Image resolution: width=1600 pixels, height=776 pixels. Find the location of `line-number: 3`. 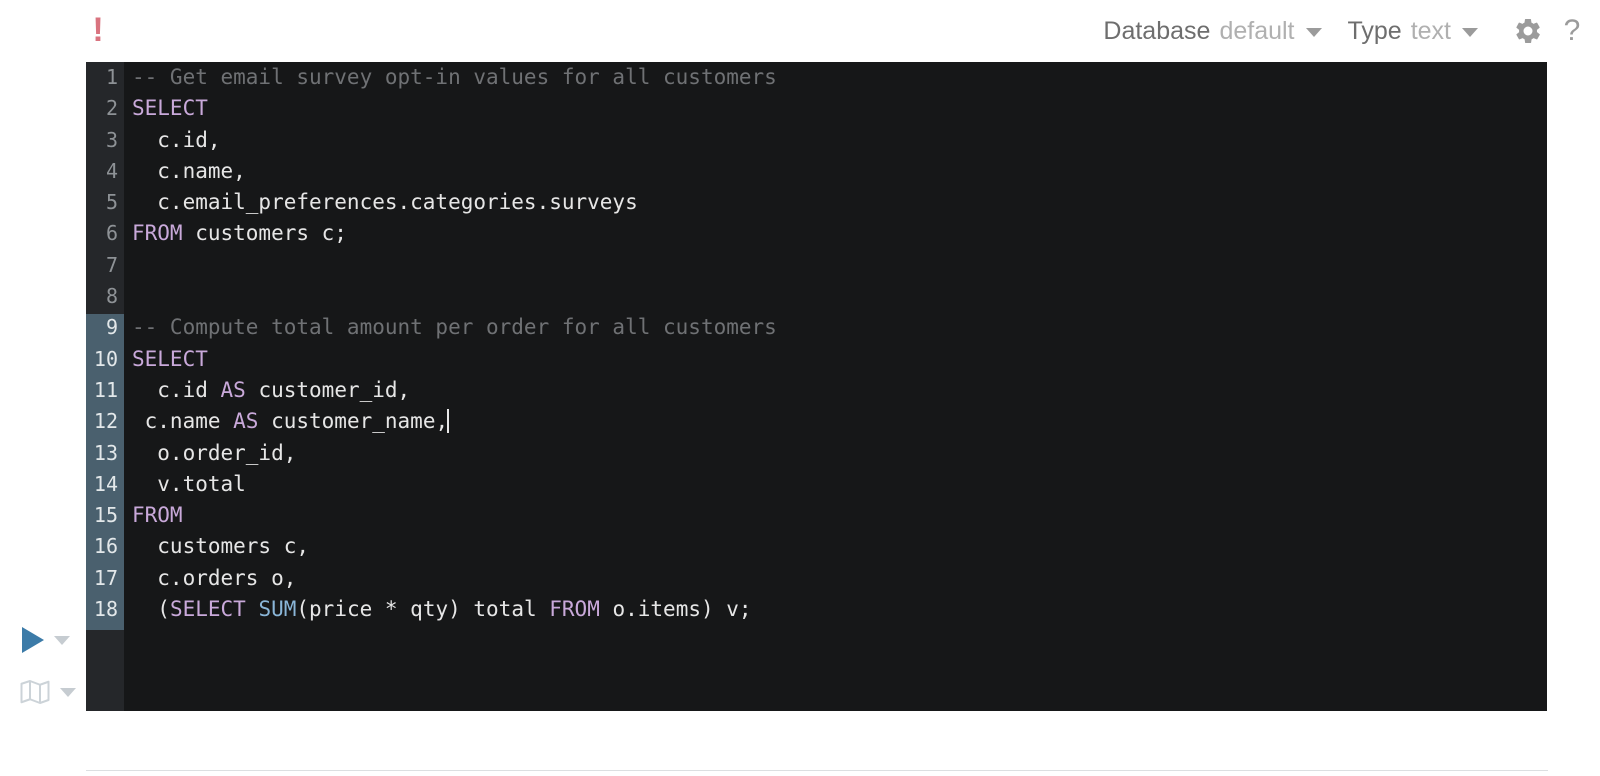

line-number: 3 is located at coordinates (111, 139).